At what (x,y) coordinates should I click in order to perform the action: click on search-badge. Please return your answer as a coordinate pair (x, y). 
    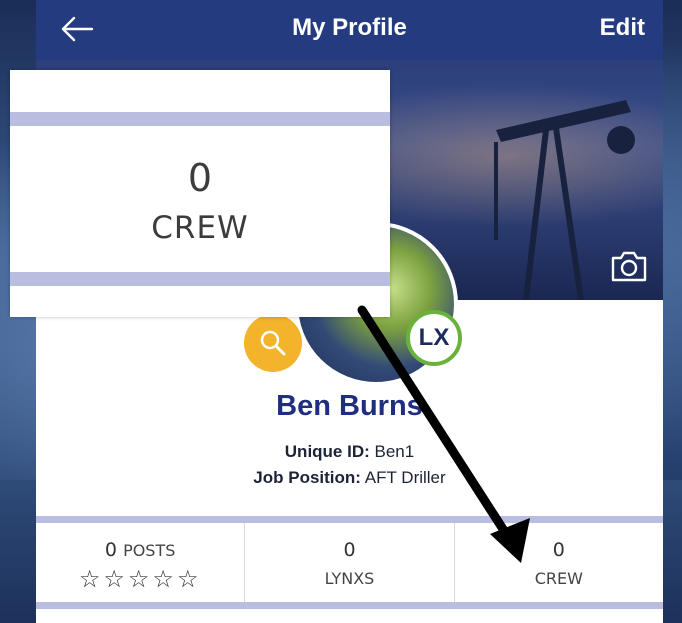
    Looking at the image, I should click on (273, 343).